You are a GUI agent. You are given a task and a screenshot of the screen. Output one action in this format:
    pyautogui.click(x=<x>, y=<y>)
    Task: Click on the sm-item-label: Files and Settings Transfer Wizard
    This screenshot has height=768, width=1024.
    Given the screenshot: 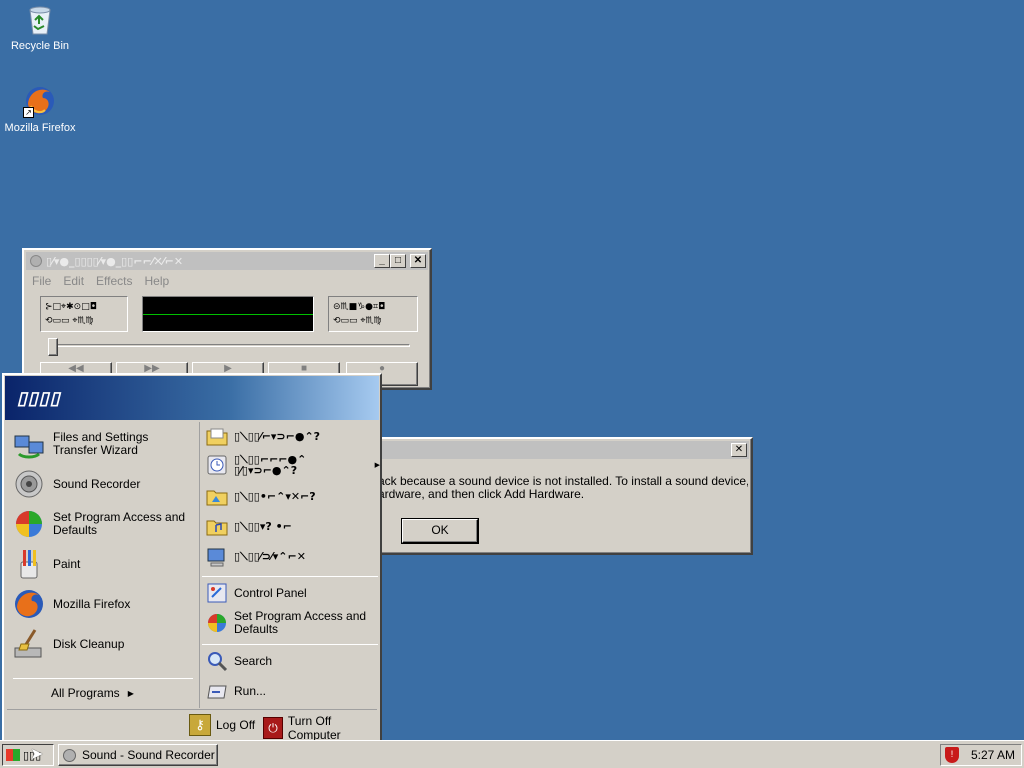 What is the action you would take?
    pyautogui.click(x=101, y=443)
    